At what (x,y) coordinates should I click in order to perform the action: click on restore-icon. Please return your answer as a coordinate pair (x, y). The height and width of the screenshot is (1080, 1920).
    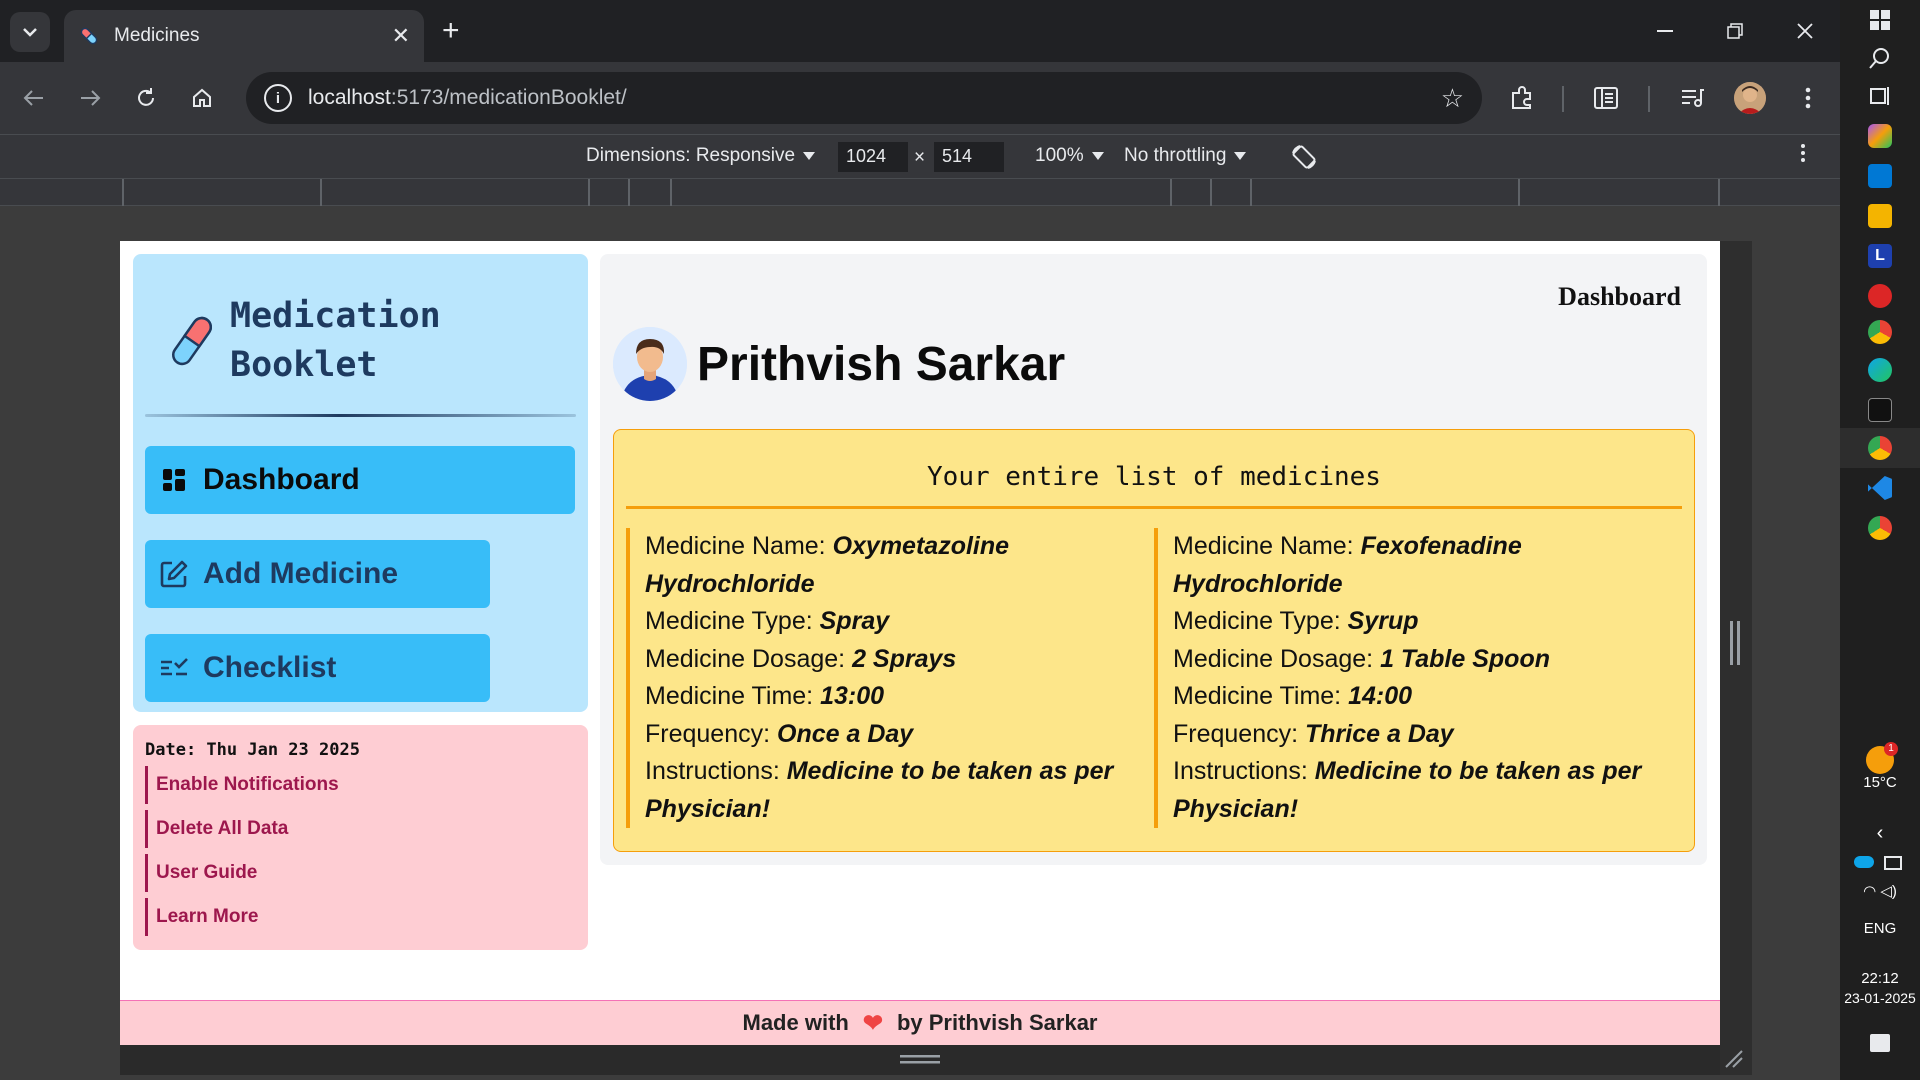
    Looking at the image, I should click on (1735, 31).